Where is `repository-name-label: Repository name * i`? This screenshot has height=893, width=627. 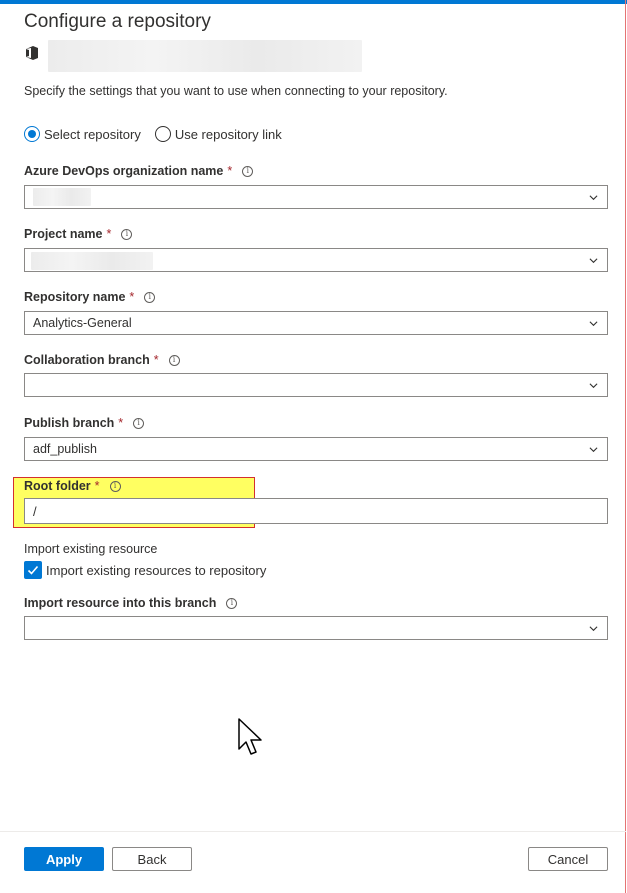
repository-name-label: Repository name * i is located at coordinates (90, 297).